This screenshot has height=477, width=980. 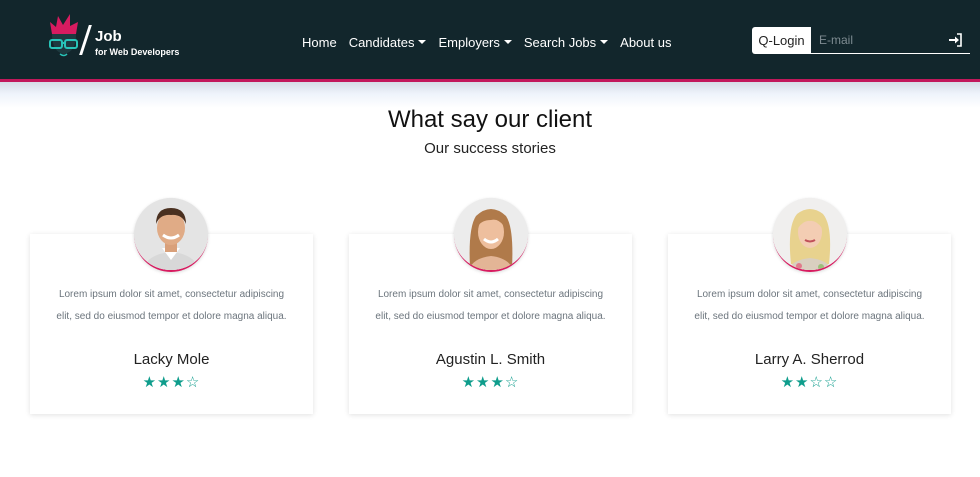 What do you see at coordinates (955, 40) in the screenshot?
I see `sign-in-icon` at bounding box center [955, 40].